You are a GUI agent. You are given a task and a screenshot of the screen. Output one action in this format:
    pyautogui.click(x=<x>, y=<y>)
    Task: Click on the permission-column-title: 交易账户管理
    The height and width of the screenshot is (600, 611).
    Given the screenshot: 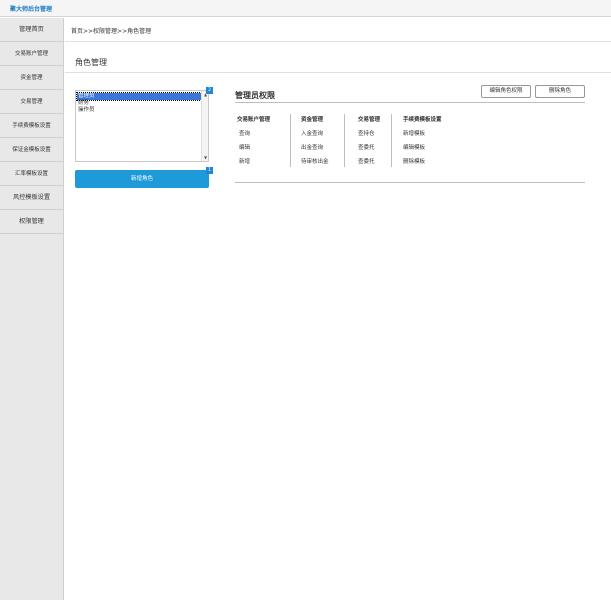 What is the action you would take?
    pyautogui.click(x=254, y=120)
    